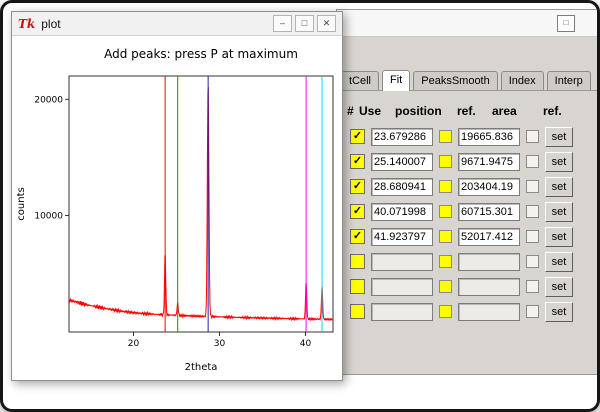 The width and height of the screenshot is (600, 412). I want to click on tab-unitcell: tCell, so click(360, 80).